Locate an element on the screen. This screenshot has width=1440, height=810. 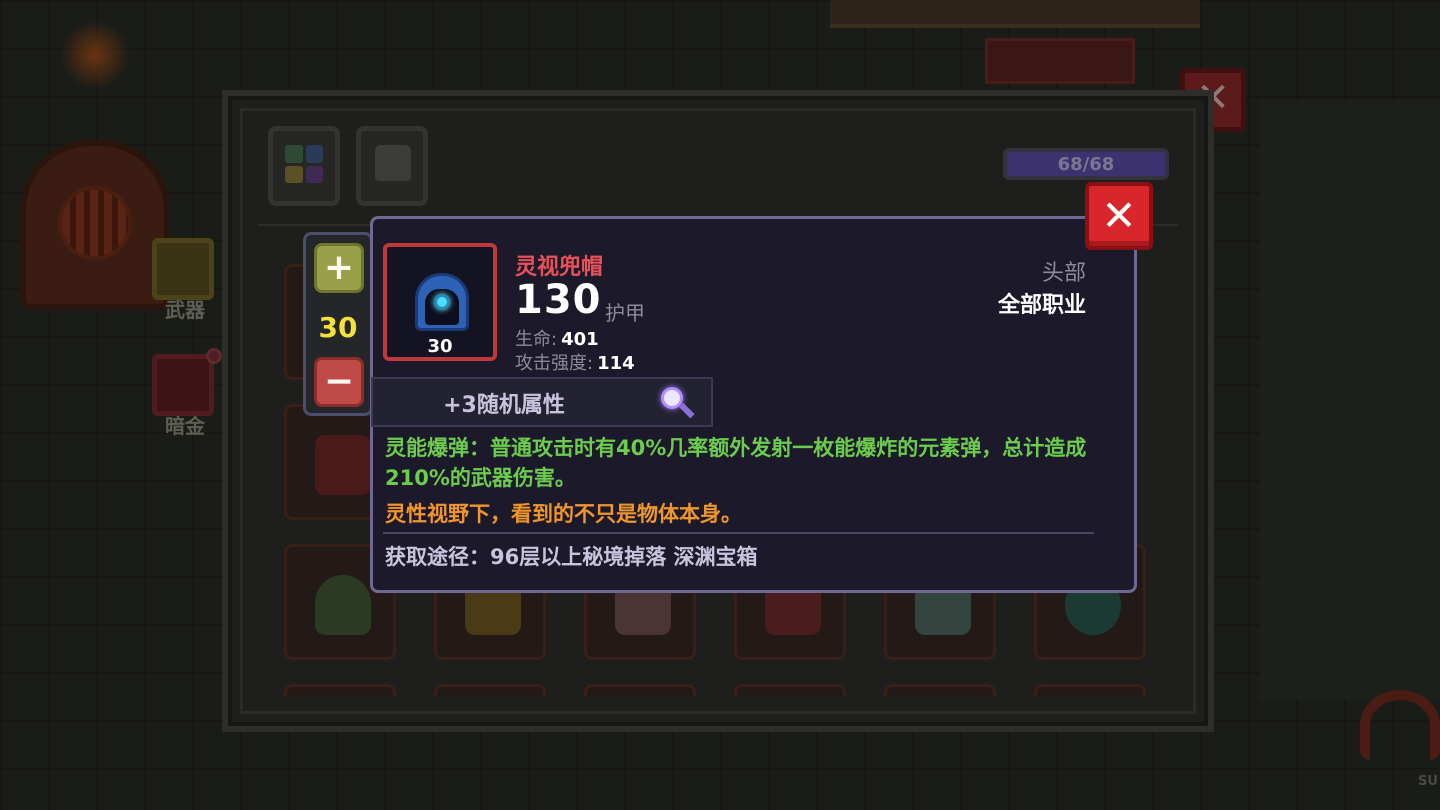
watermark-logo: SU is located at coordinates (1428, 781).